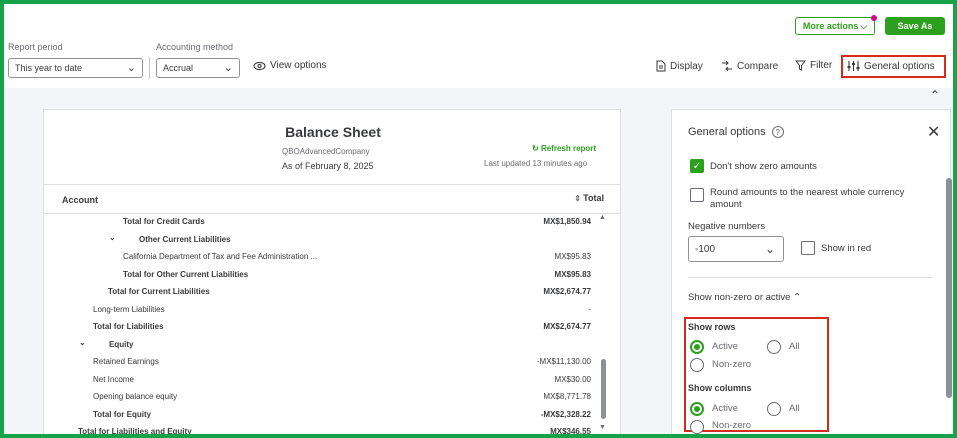 The width and height of the screenshot is (957, 438). Describe the element at coordinates (800, 65) in the screenshot. I see `filter-icon` at that location.